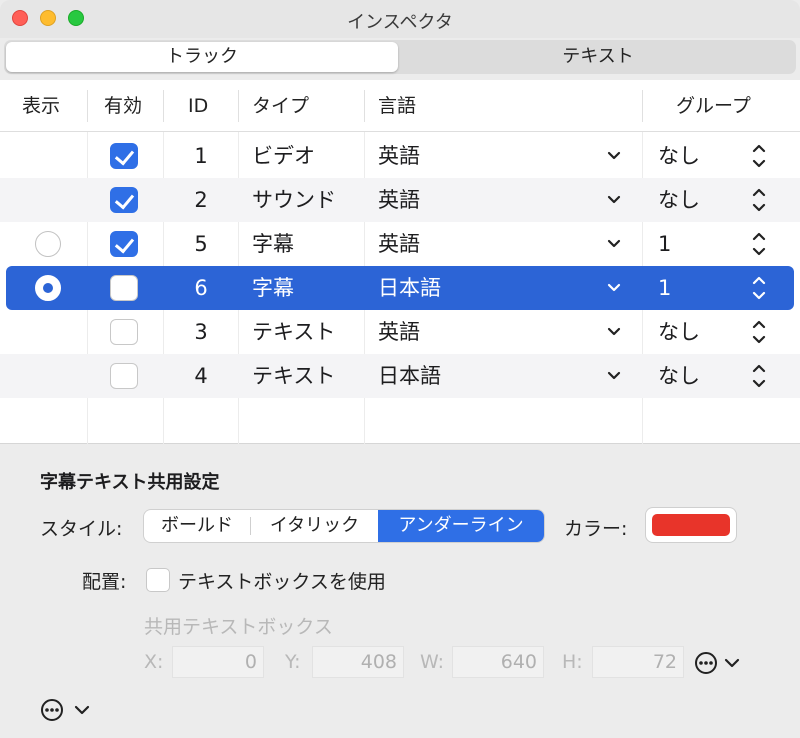  I want to click on tab-bar: トラック テキスト, so click(400, 57).